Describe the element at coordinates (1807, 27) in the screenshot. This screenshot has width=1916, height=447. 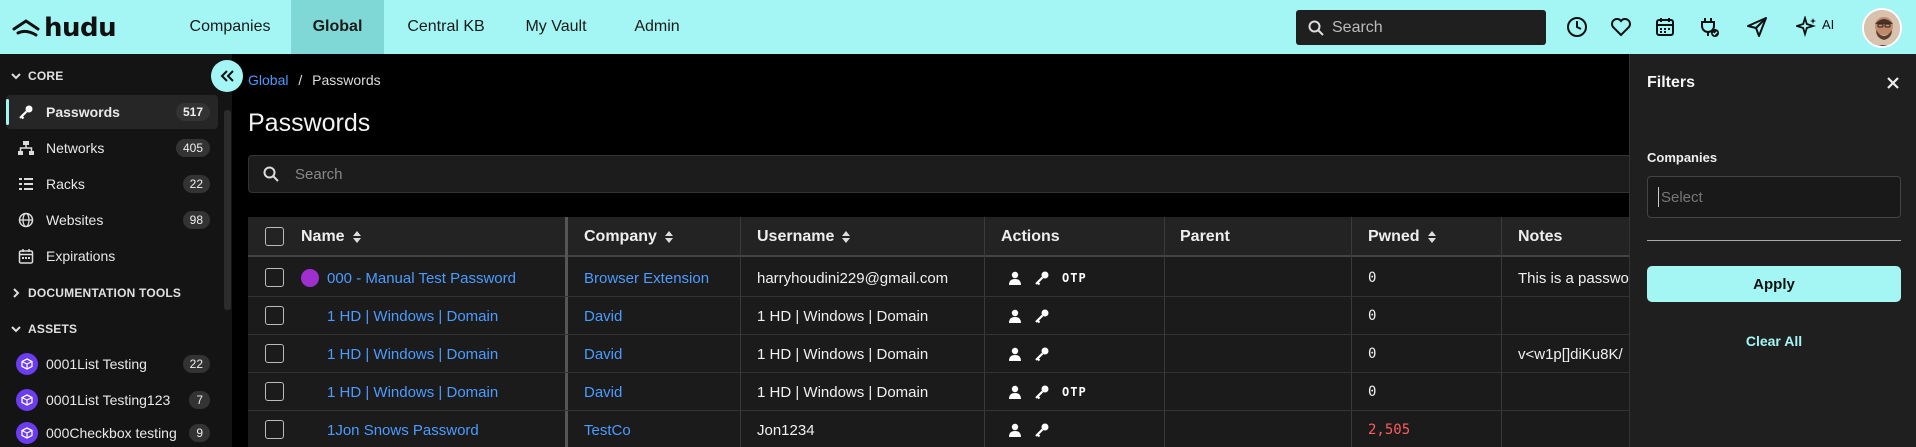
I see `ai-sparkle-icon` at that location.